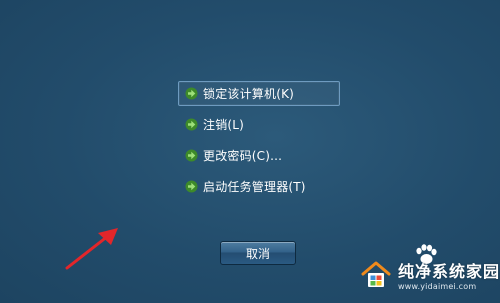 This screenshot has width=500, height=303. I want to click on menu-item-label: 启动任务管理器(T), so click(254, 187).